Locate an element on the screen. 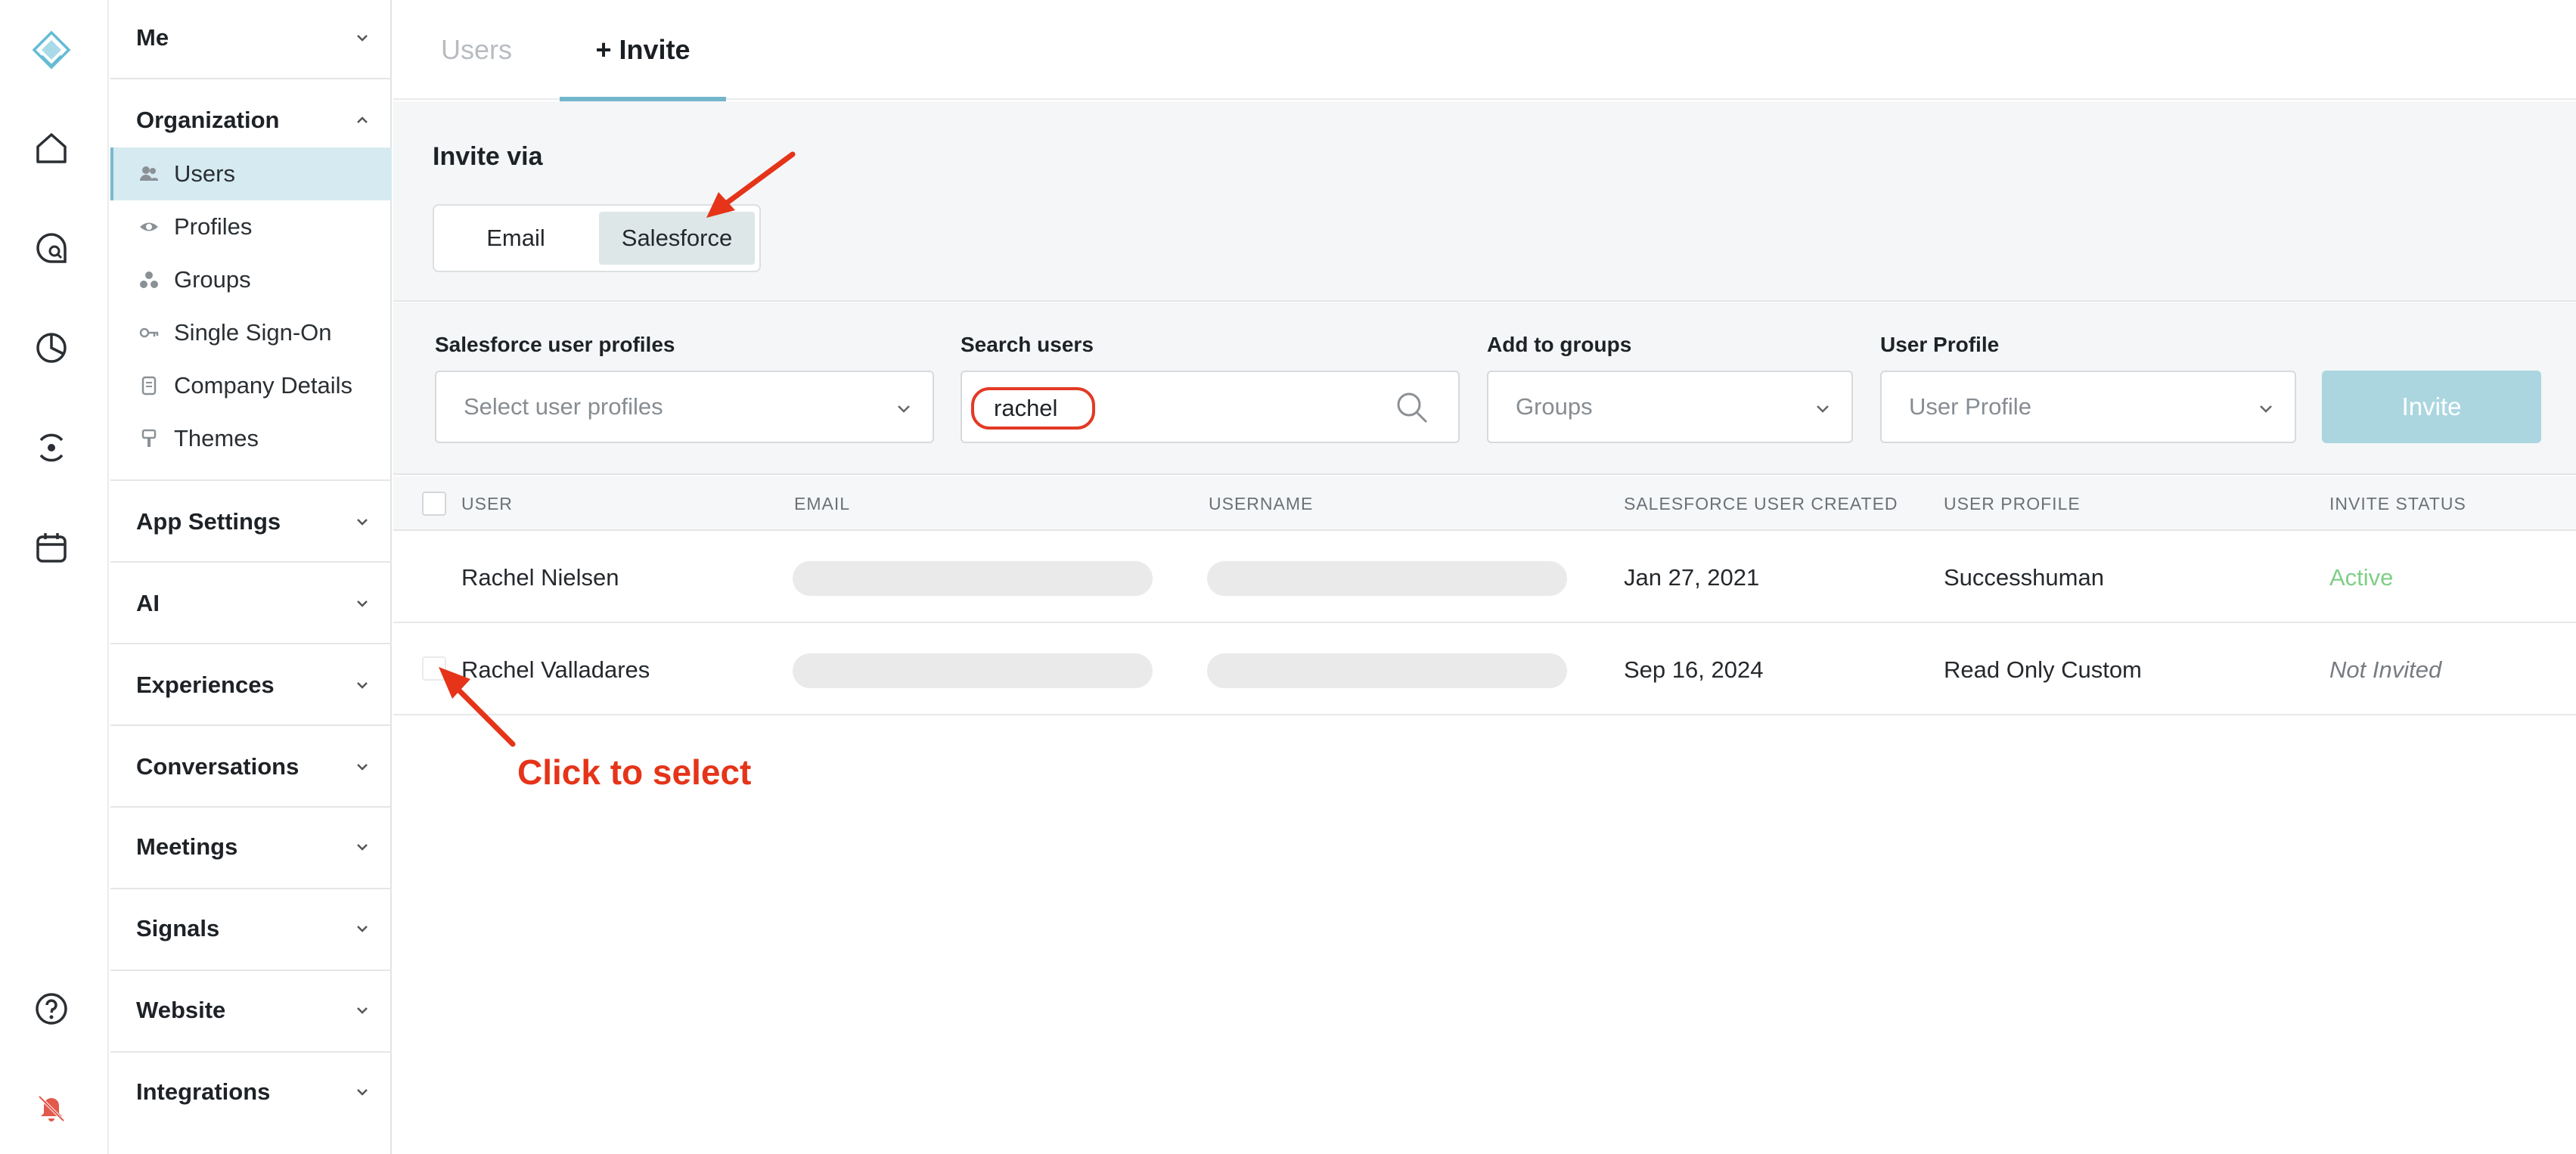  nav-section-label: Organization is located at coordinates (208, 120).